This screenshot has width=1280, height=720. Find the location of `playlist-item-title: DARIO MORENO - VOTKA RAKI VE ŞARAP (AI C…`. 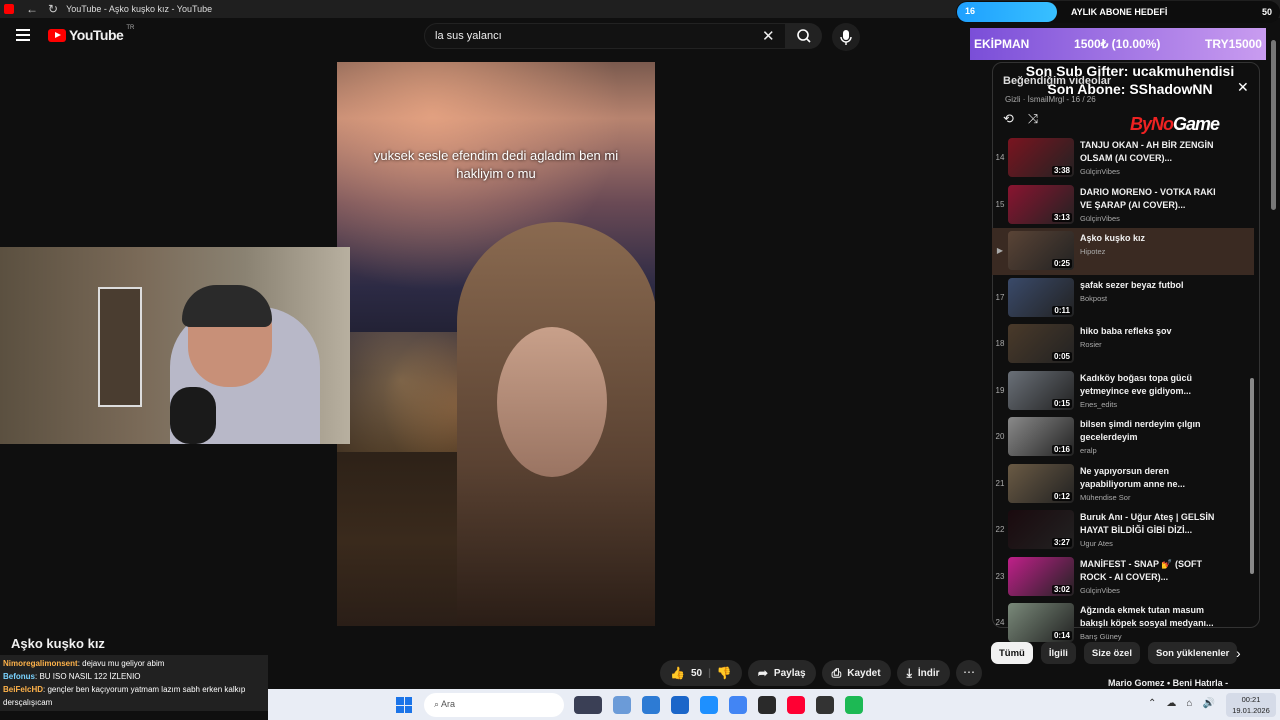

playlist-item-title: DARIO MORENO - VOTKA RAKI VE ŞARAP (AI C… is located at coordinates (1150, 199).